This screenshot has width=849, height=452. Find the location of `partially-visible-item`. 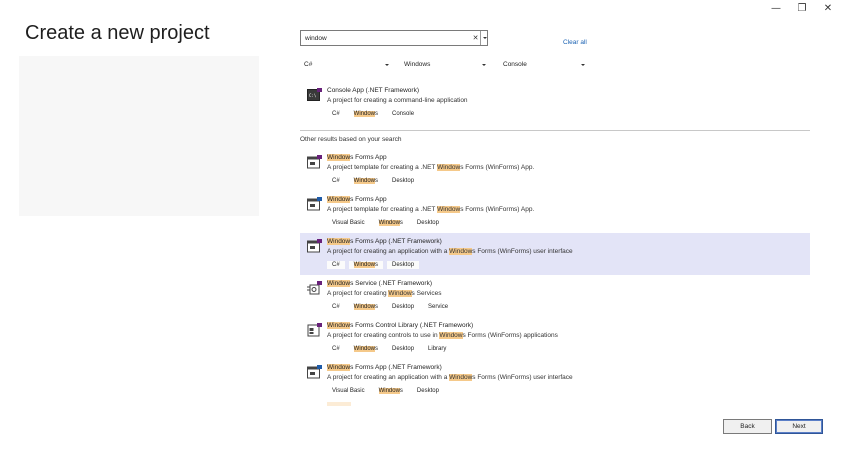

partially-visible-item is located at coordinates (339, 404).